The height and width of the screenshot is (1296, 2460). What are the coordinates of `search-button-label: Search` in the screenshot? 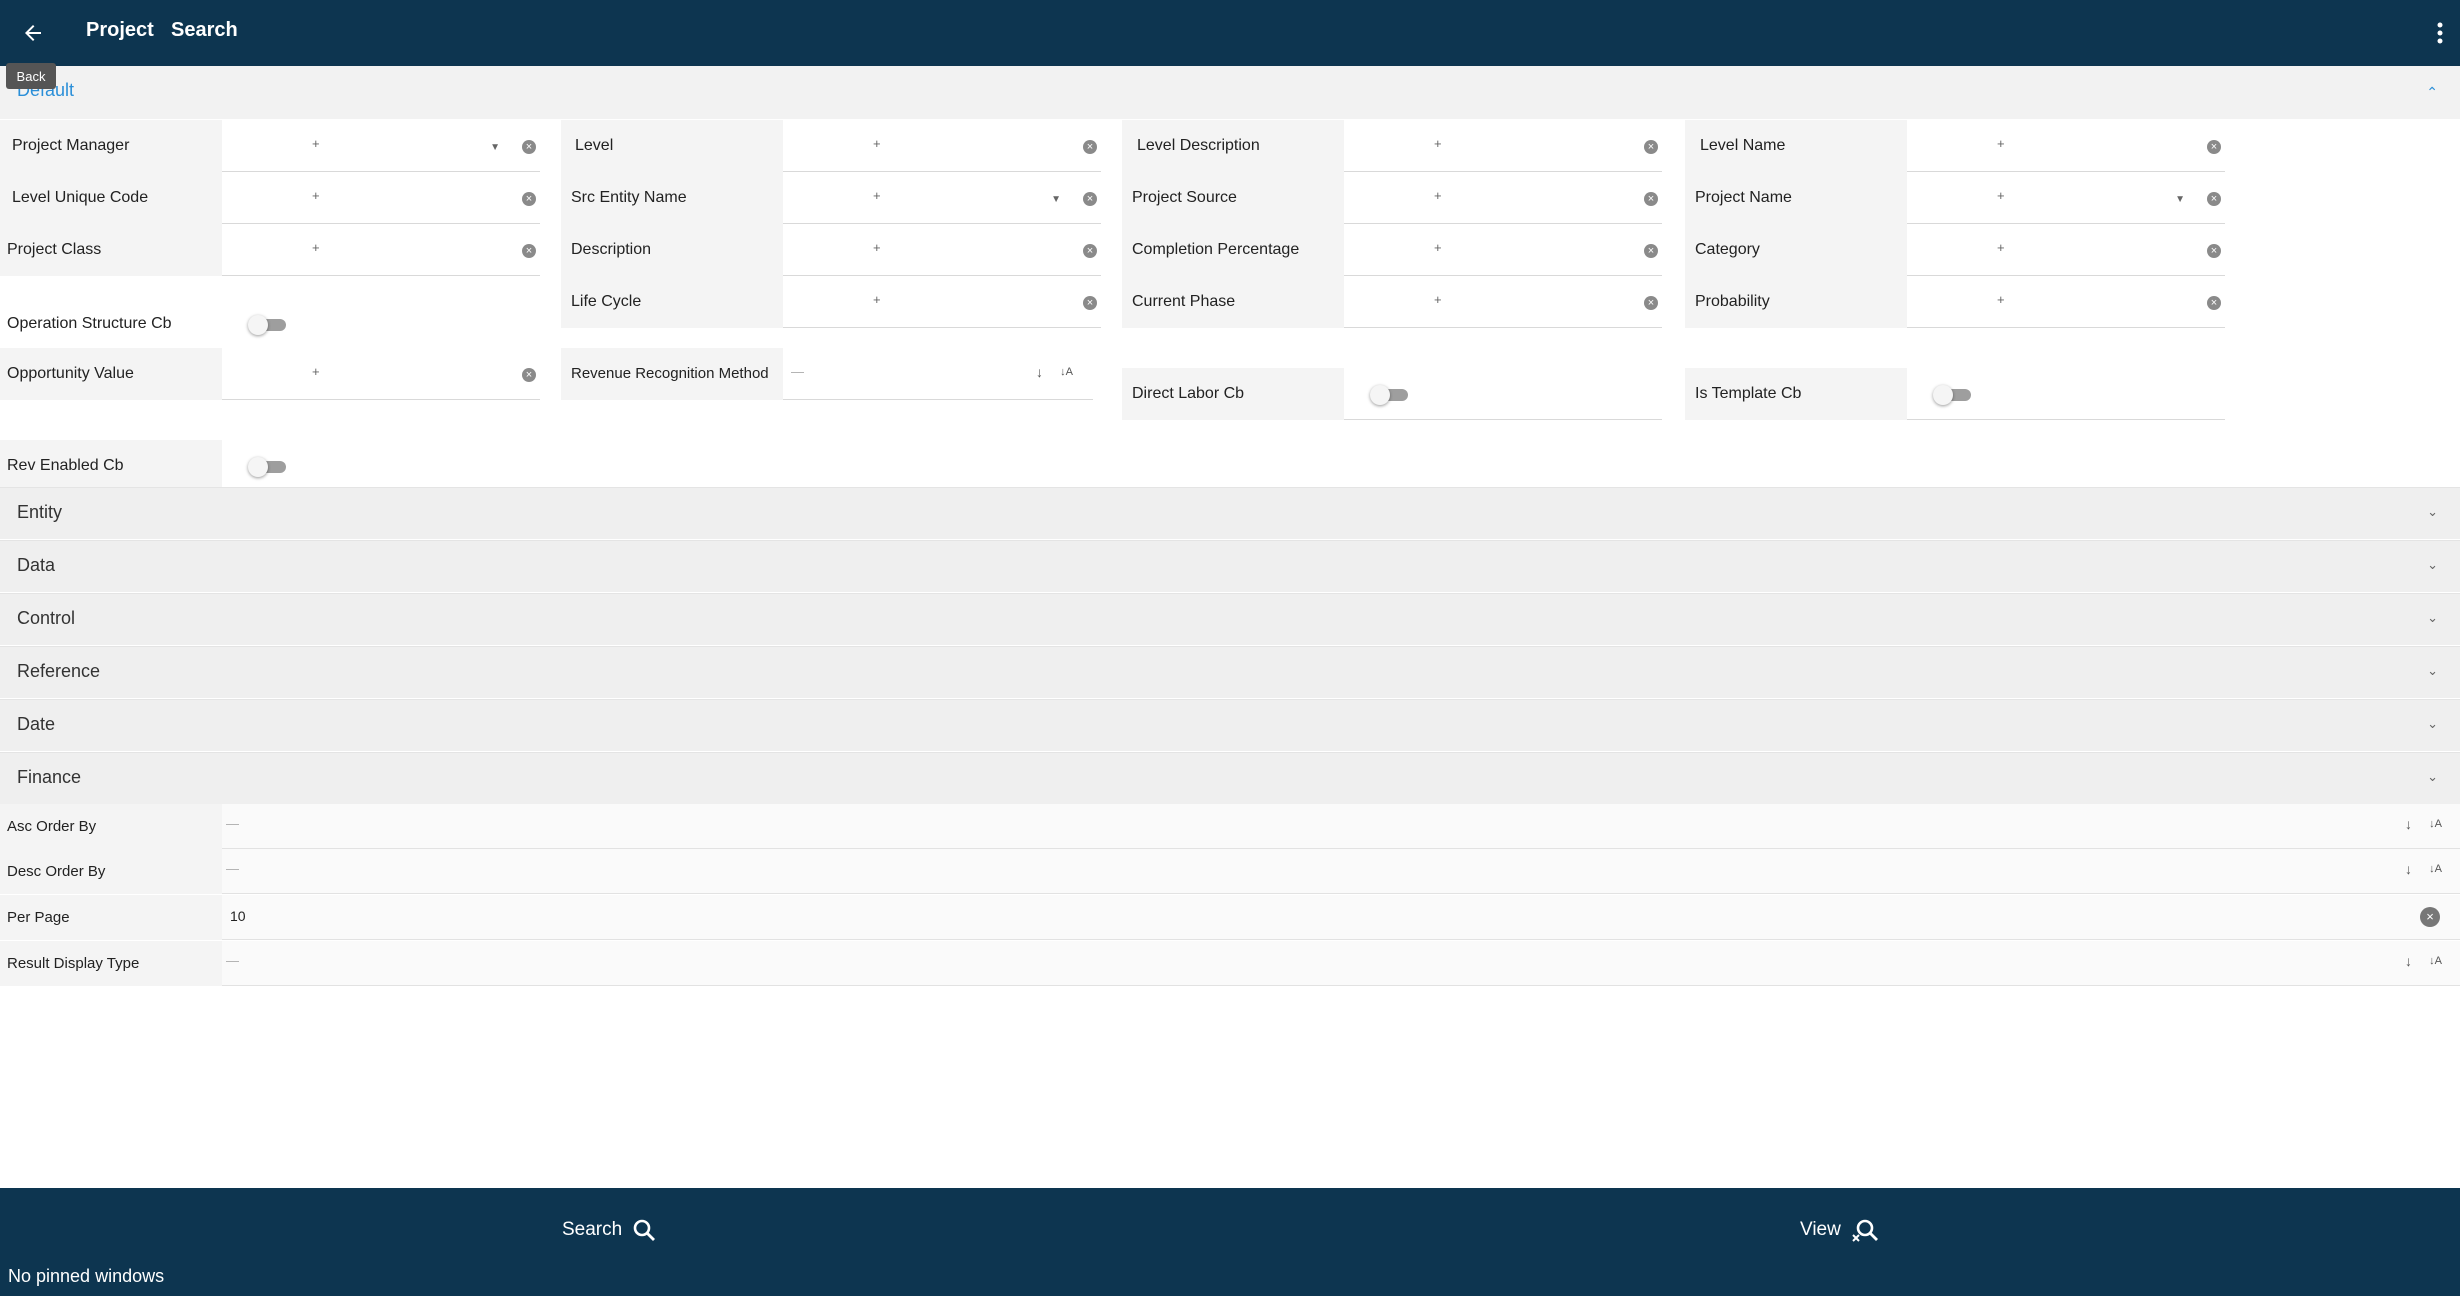 It's located at (592, 1229).